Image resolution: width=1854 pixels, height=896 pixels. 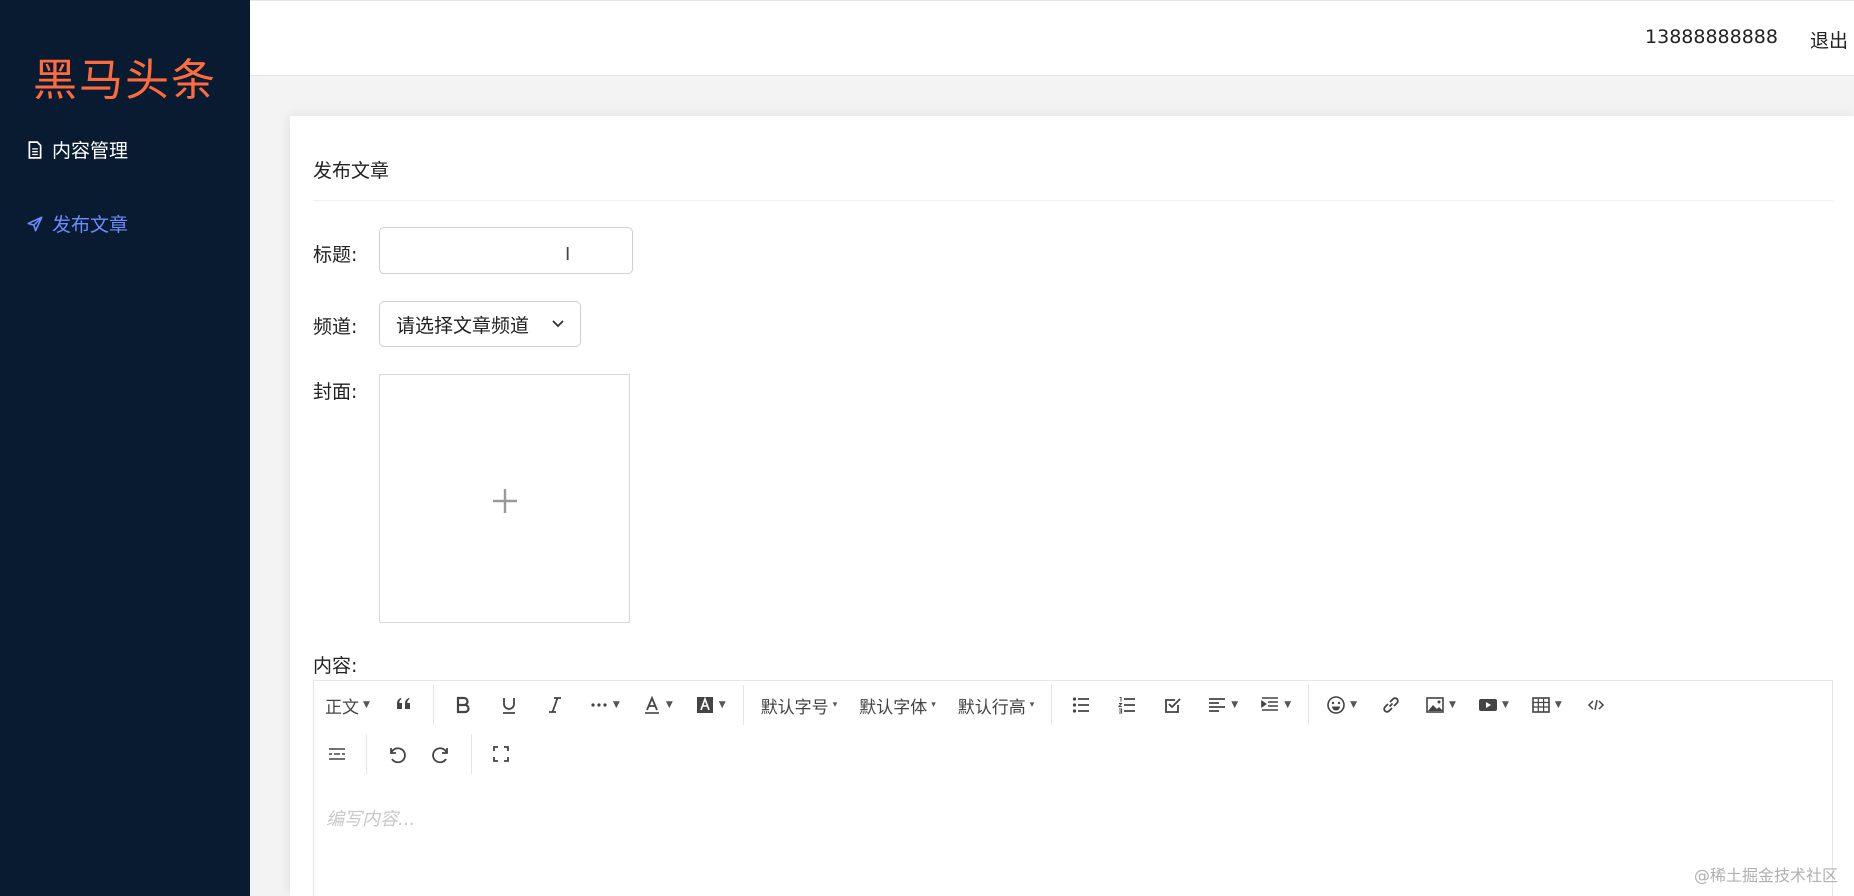 What do you see at coordinates (335, 255) in the screenshot?
I see `title-label: 标题:` at bounding box center [335, 255].